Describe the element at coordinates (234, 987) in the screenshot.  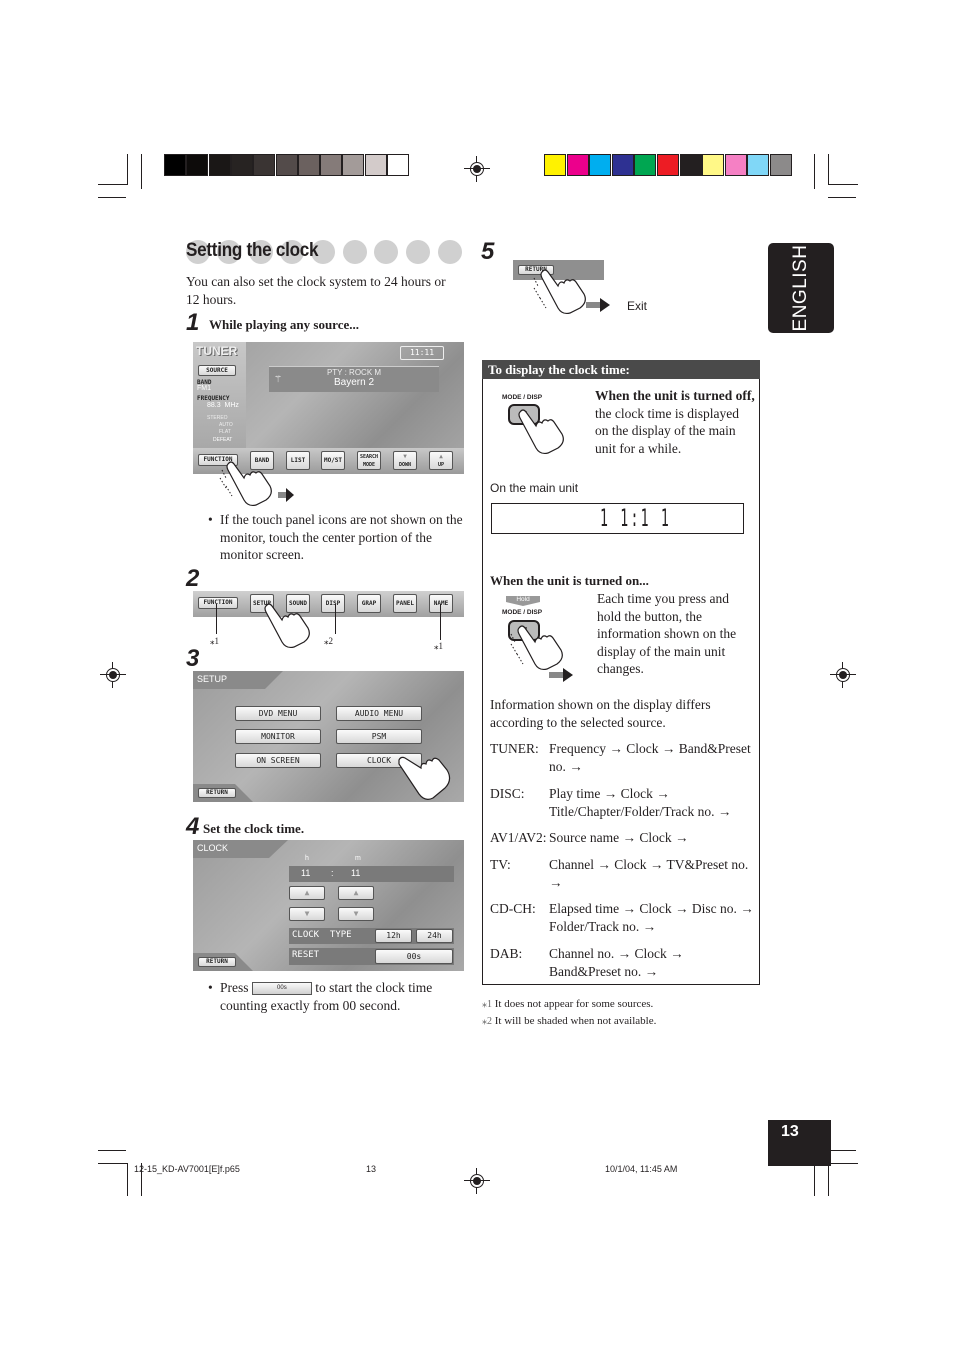
I see `step-4-note-pre: Press` at that location.